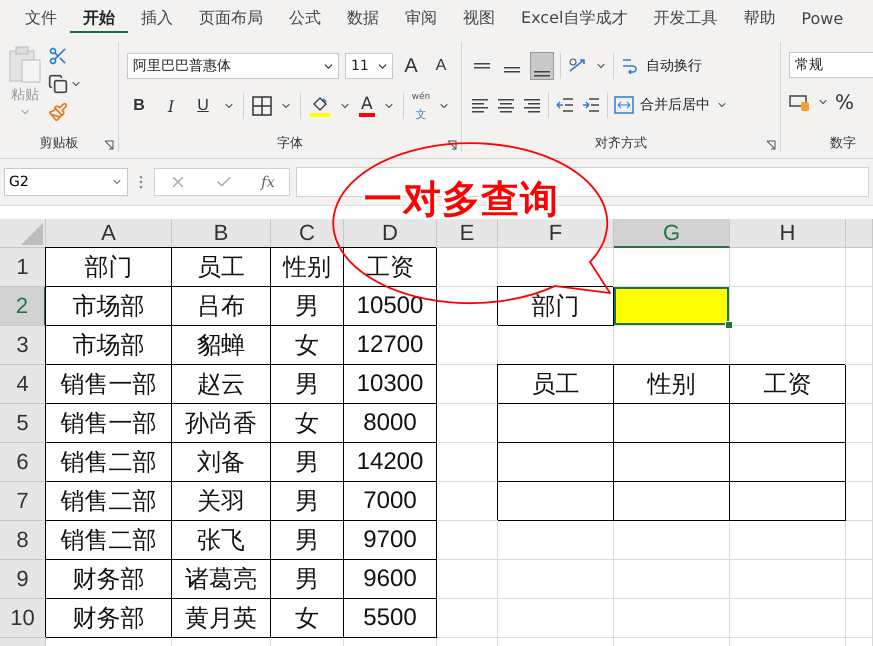 This screenshot has height=646, width=873. I want to click on row-header: 5, so click(23, 423).